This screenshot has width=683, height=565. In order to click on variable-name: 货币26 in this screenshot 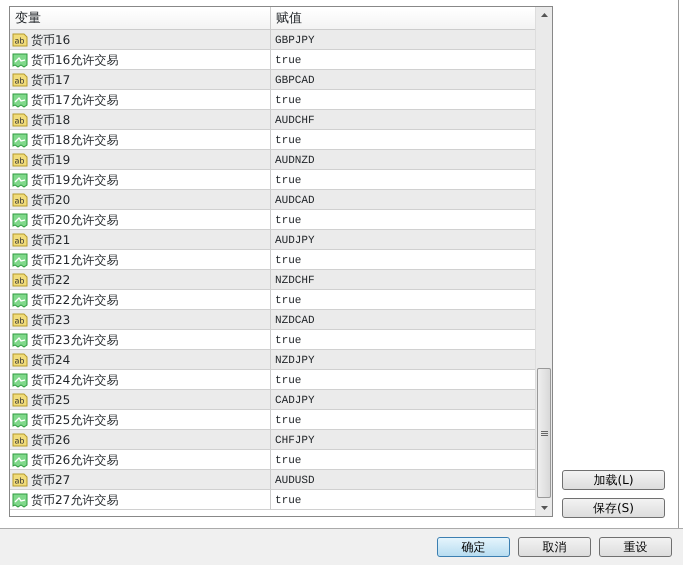, I will do `click(50, 440)`.